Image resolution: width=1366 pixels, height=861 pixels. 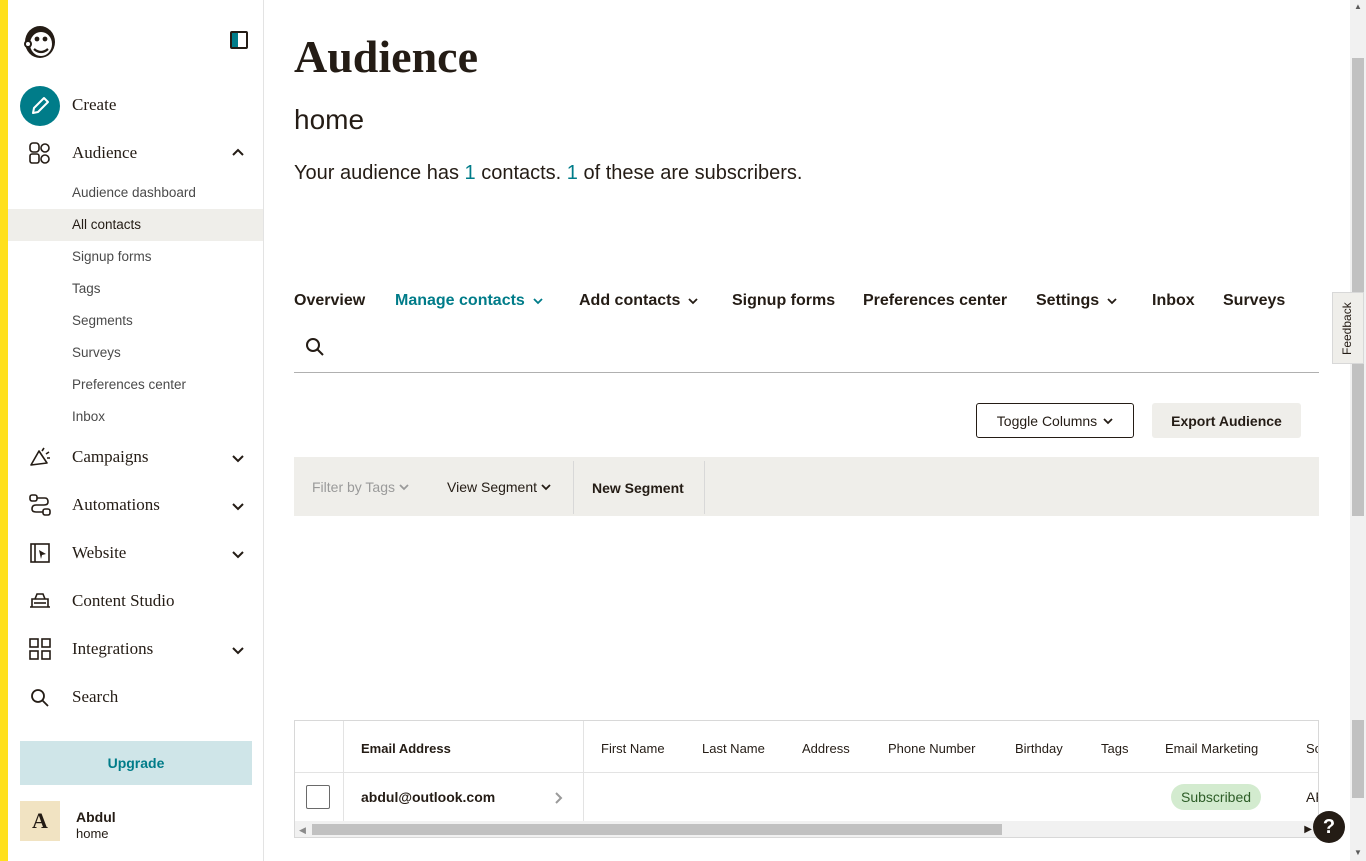 I want to click on contact-email-link: abdul@outlook.com, so click(x=428, y=797).